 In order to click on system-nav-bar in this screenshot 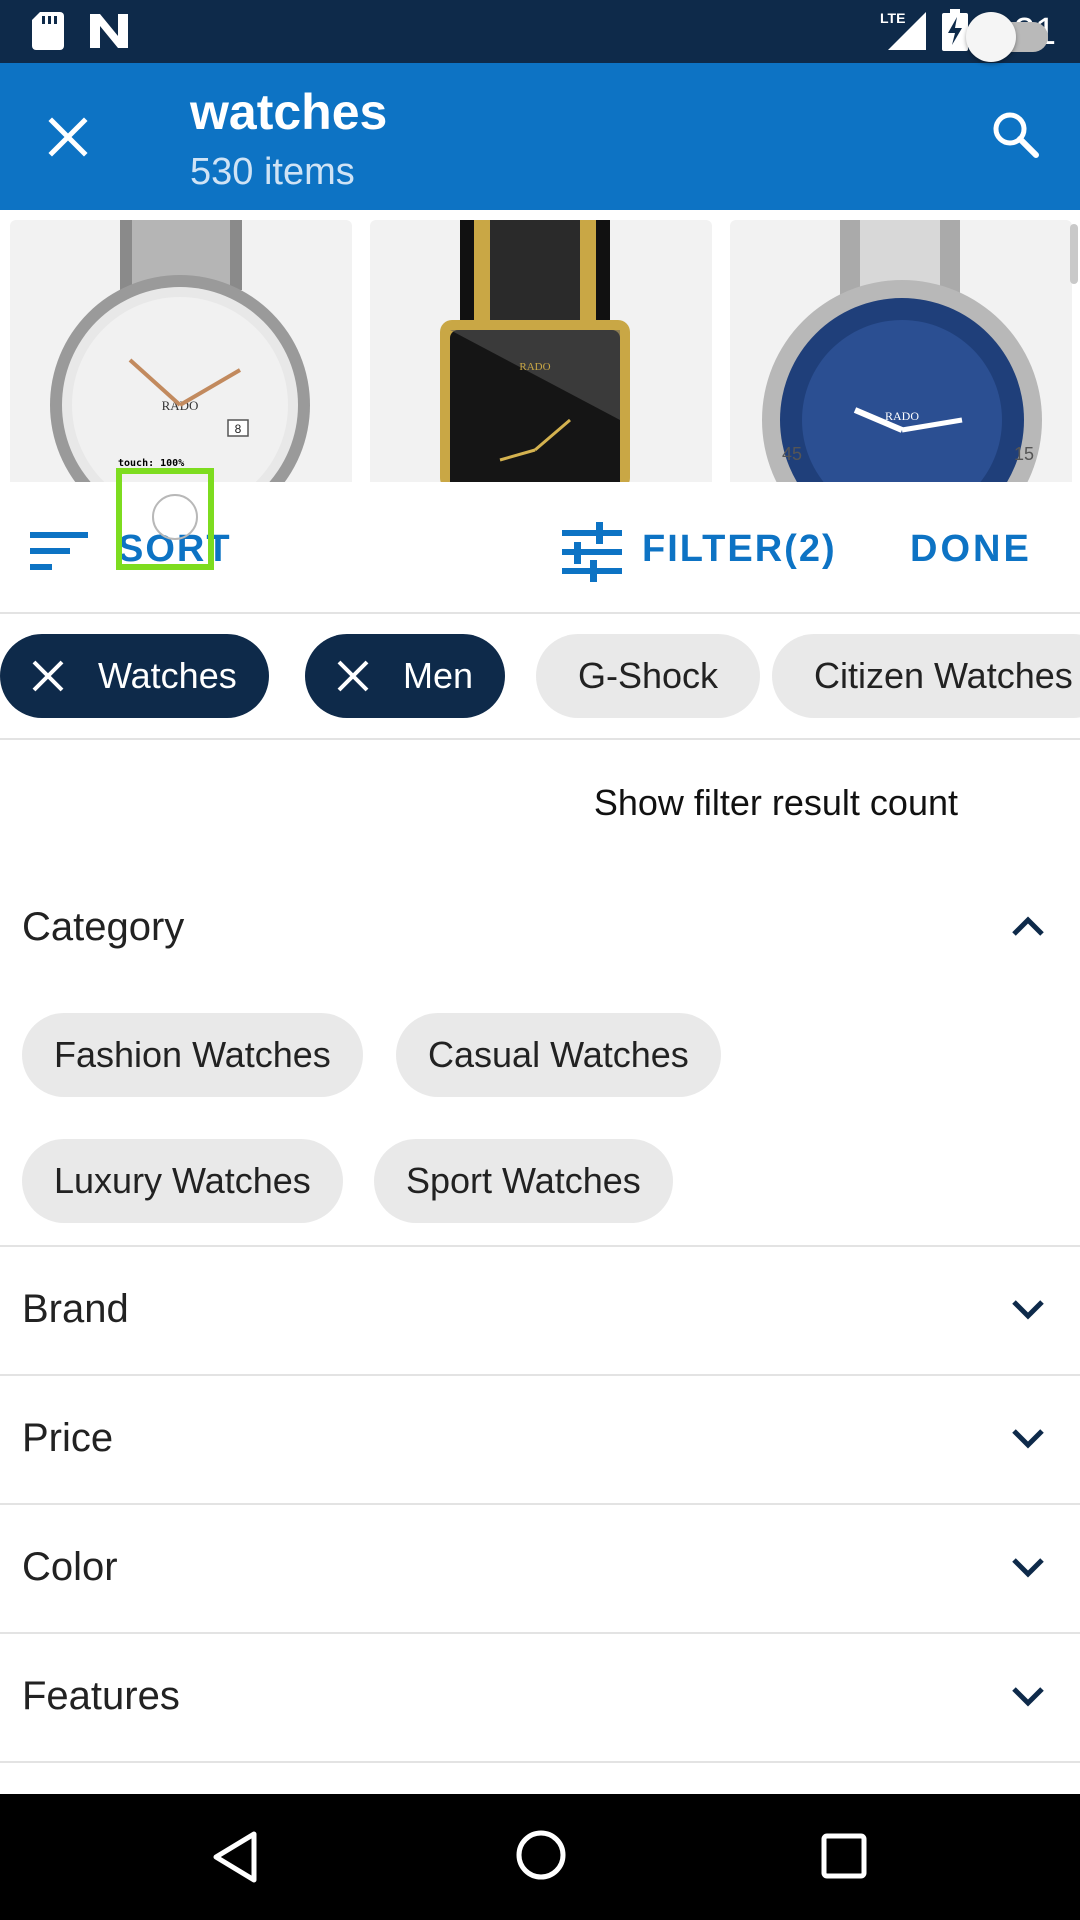, I will do `click(540, 1857)`.